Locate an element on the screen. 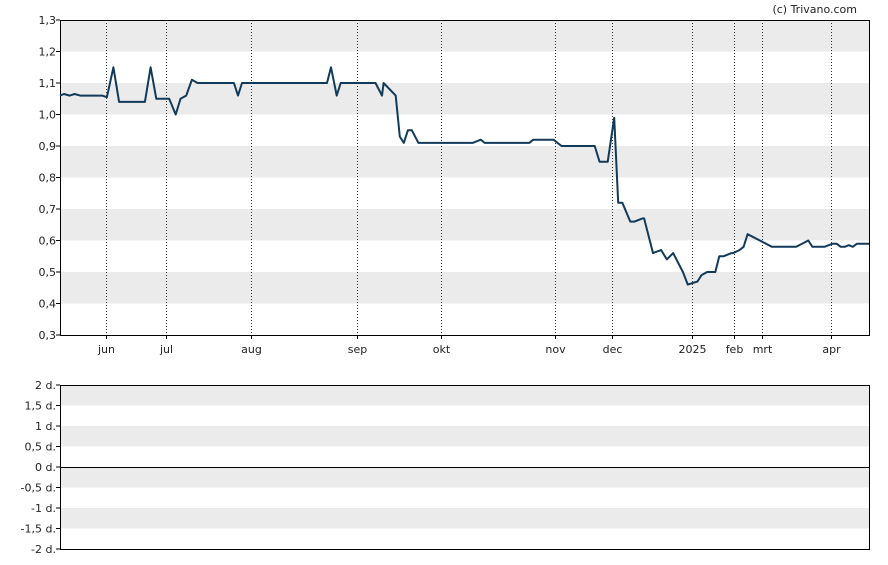 The image size is (888, 565). volume-y-tick-label: -1 d. is located at coordinates (43, 508).